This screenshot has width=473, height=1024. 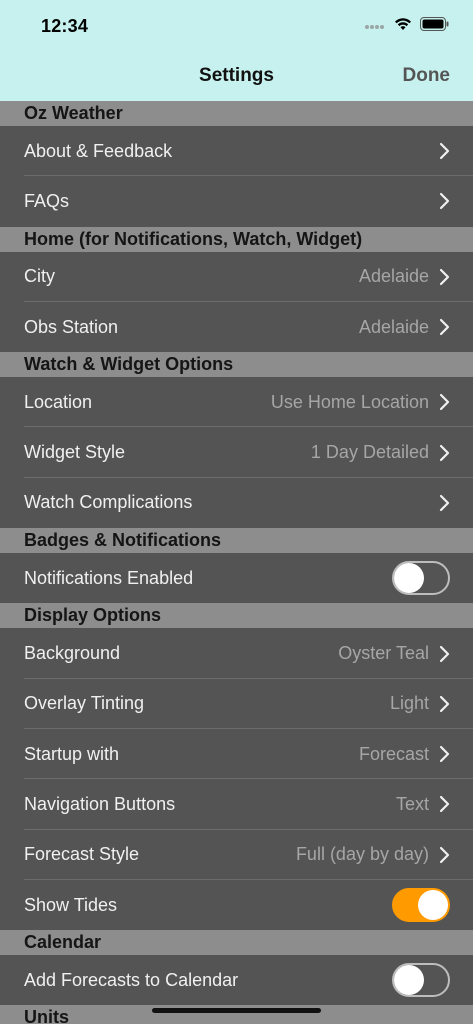 I want to click on wifi-icon, so click(x=403, y=26).